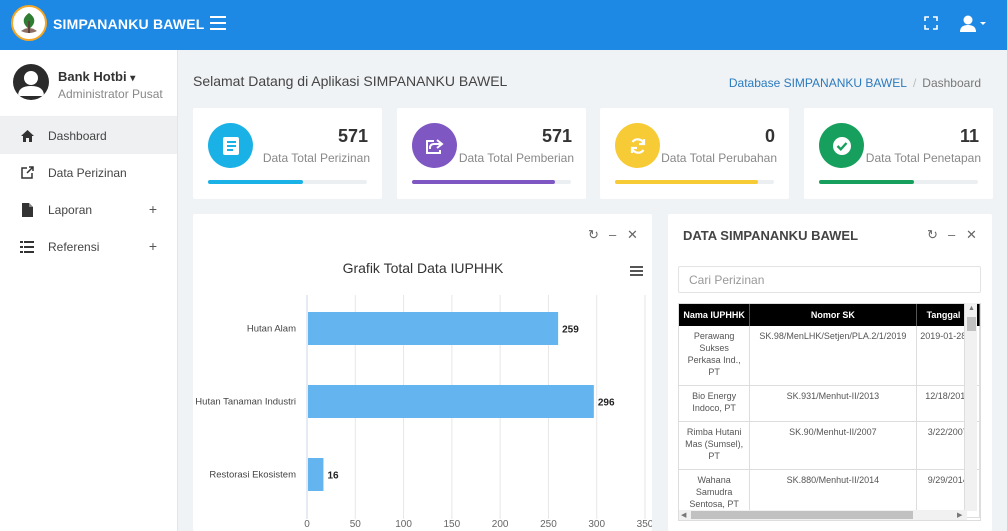 The height and width of the screenshot is (531, 1007). What do you see at coordinates (833, 445) in the screenshot?
I see `table-cell: SK.90/Menhut-II/2007` at bounding box center [833, 445].